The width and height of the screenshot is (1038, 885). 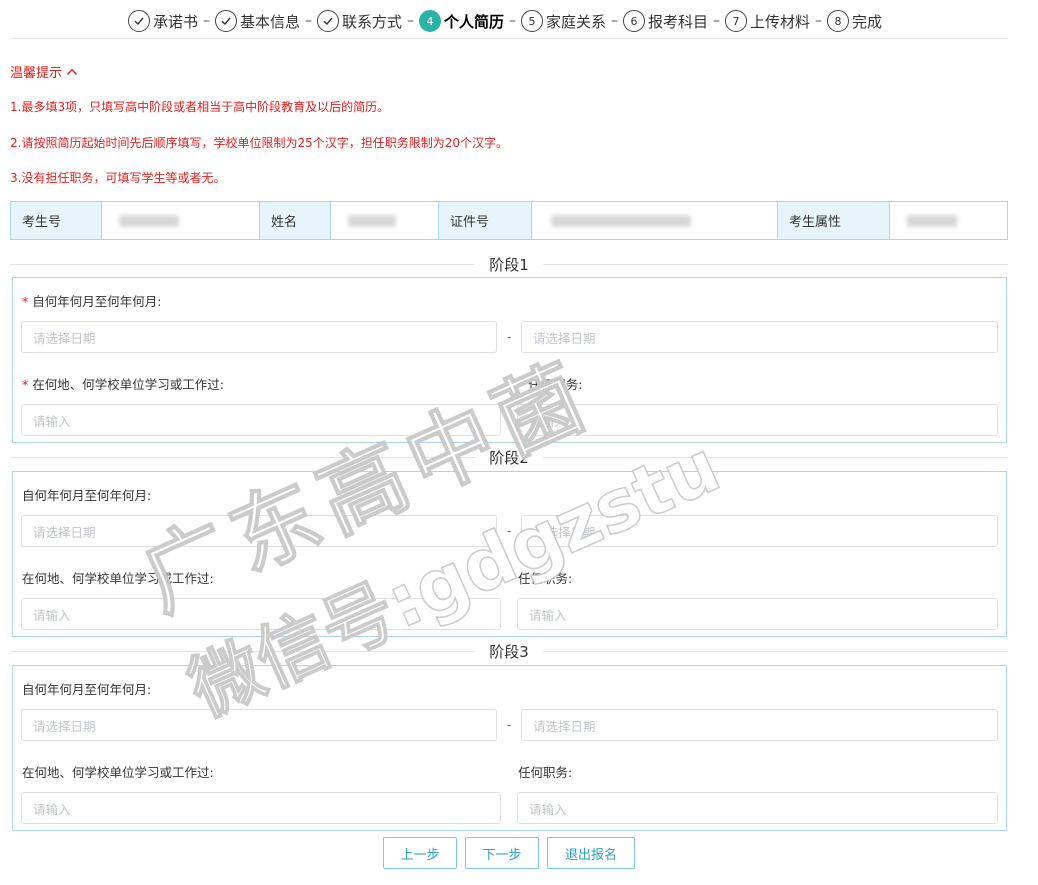 I want to click on exam-no-label: 考生号, so click(x=56, y=220).